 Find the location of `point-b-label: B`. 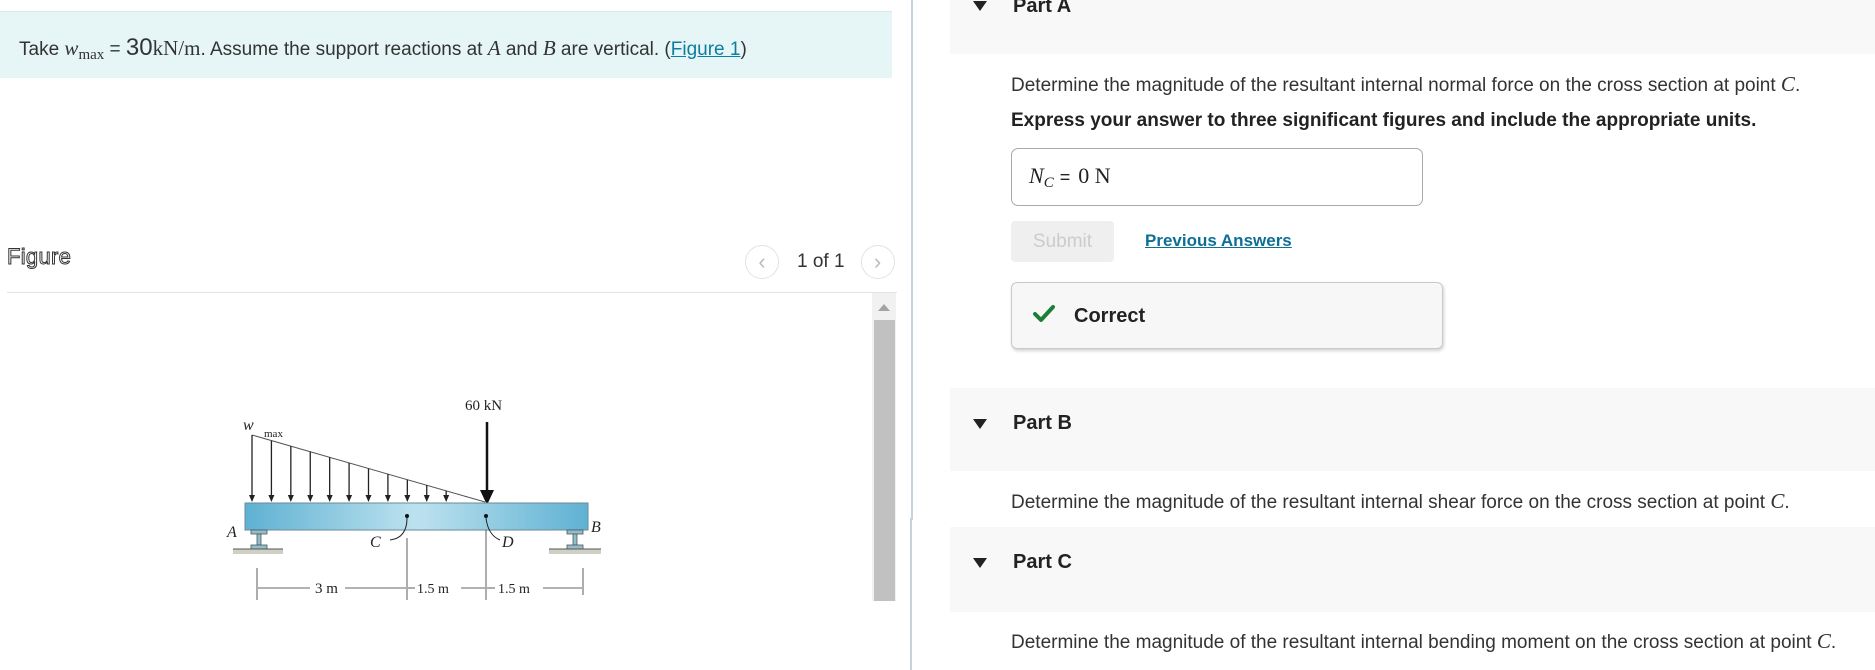

point-b-label: B is located at coordinates (549, 48).